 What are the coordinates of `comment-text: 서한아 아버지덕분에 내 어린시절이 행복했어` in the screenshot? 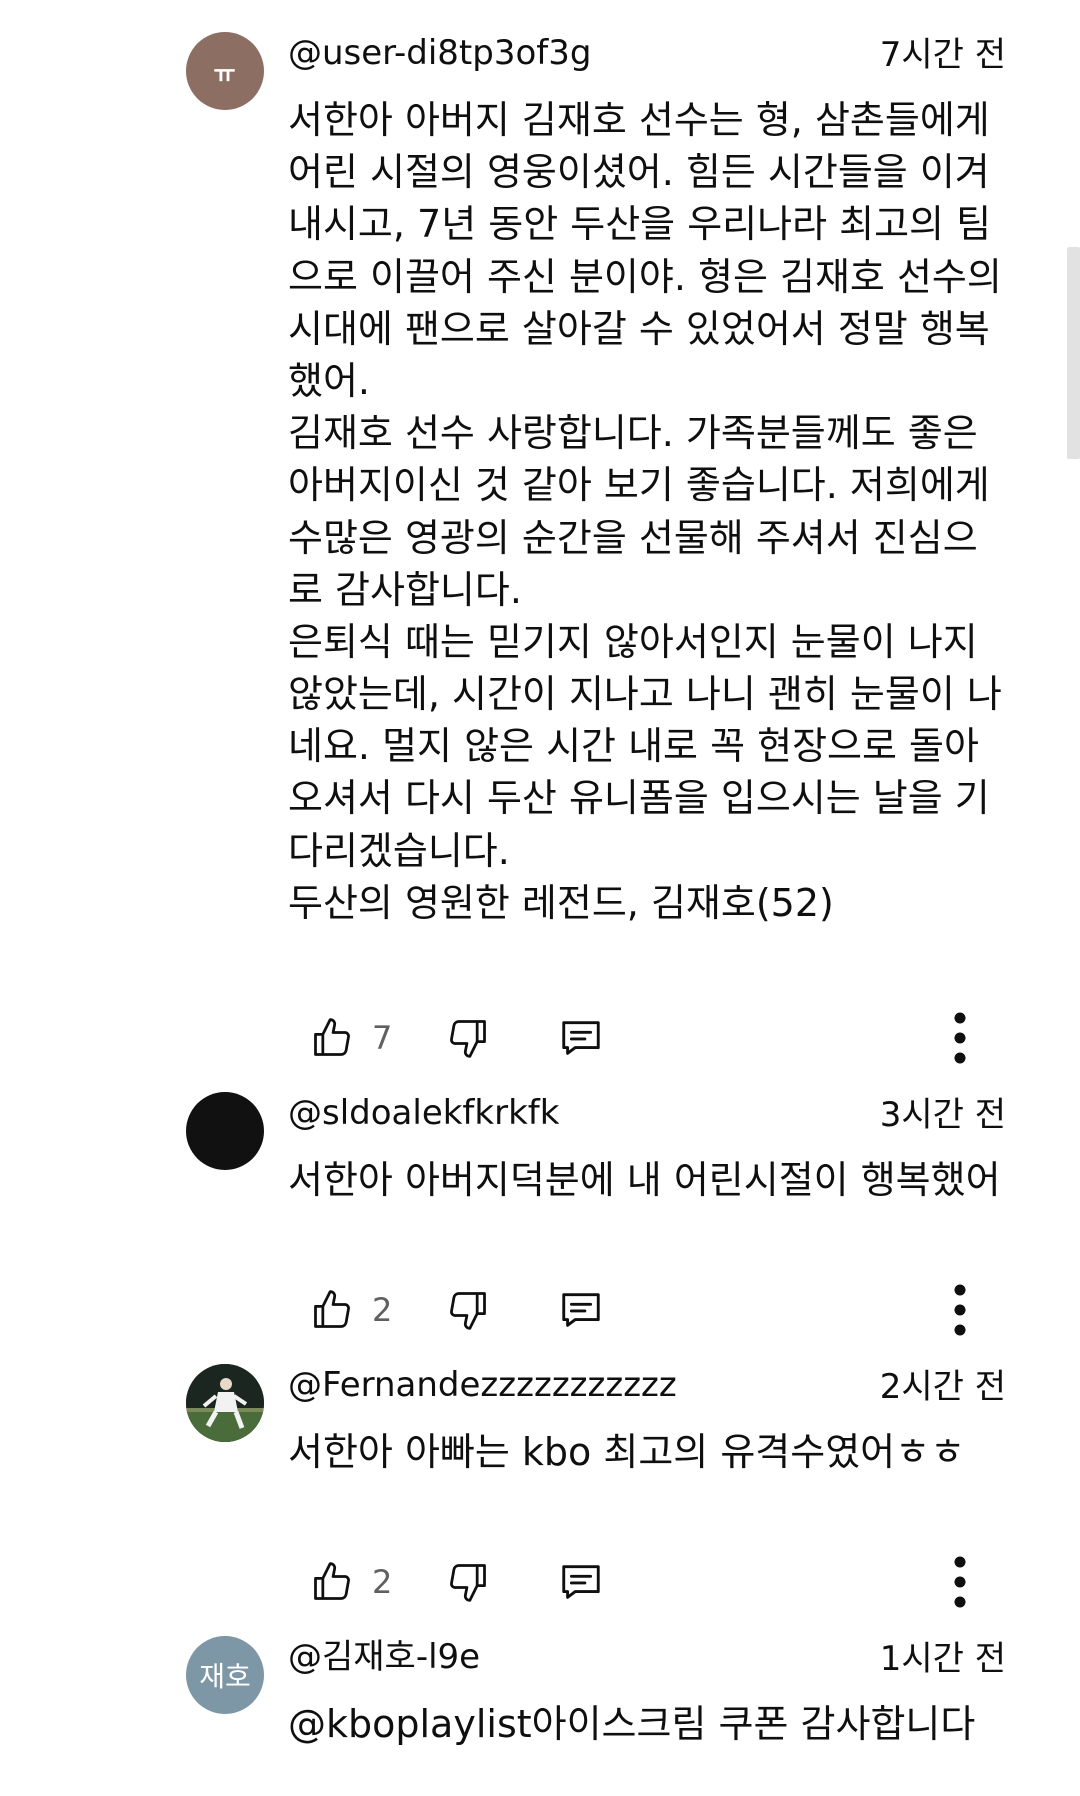 It's located at (644, 1180).